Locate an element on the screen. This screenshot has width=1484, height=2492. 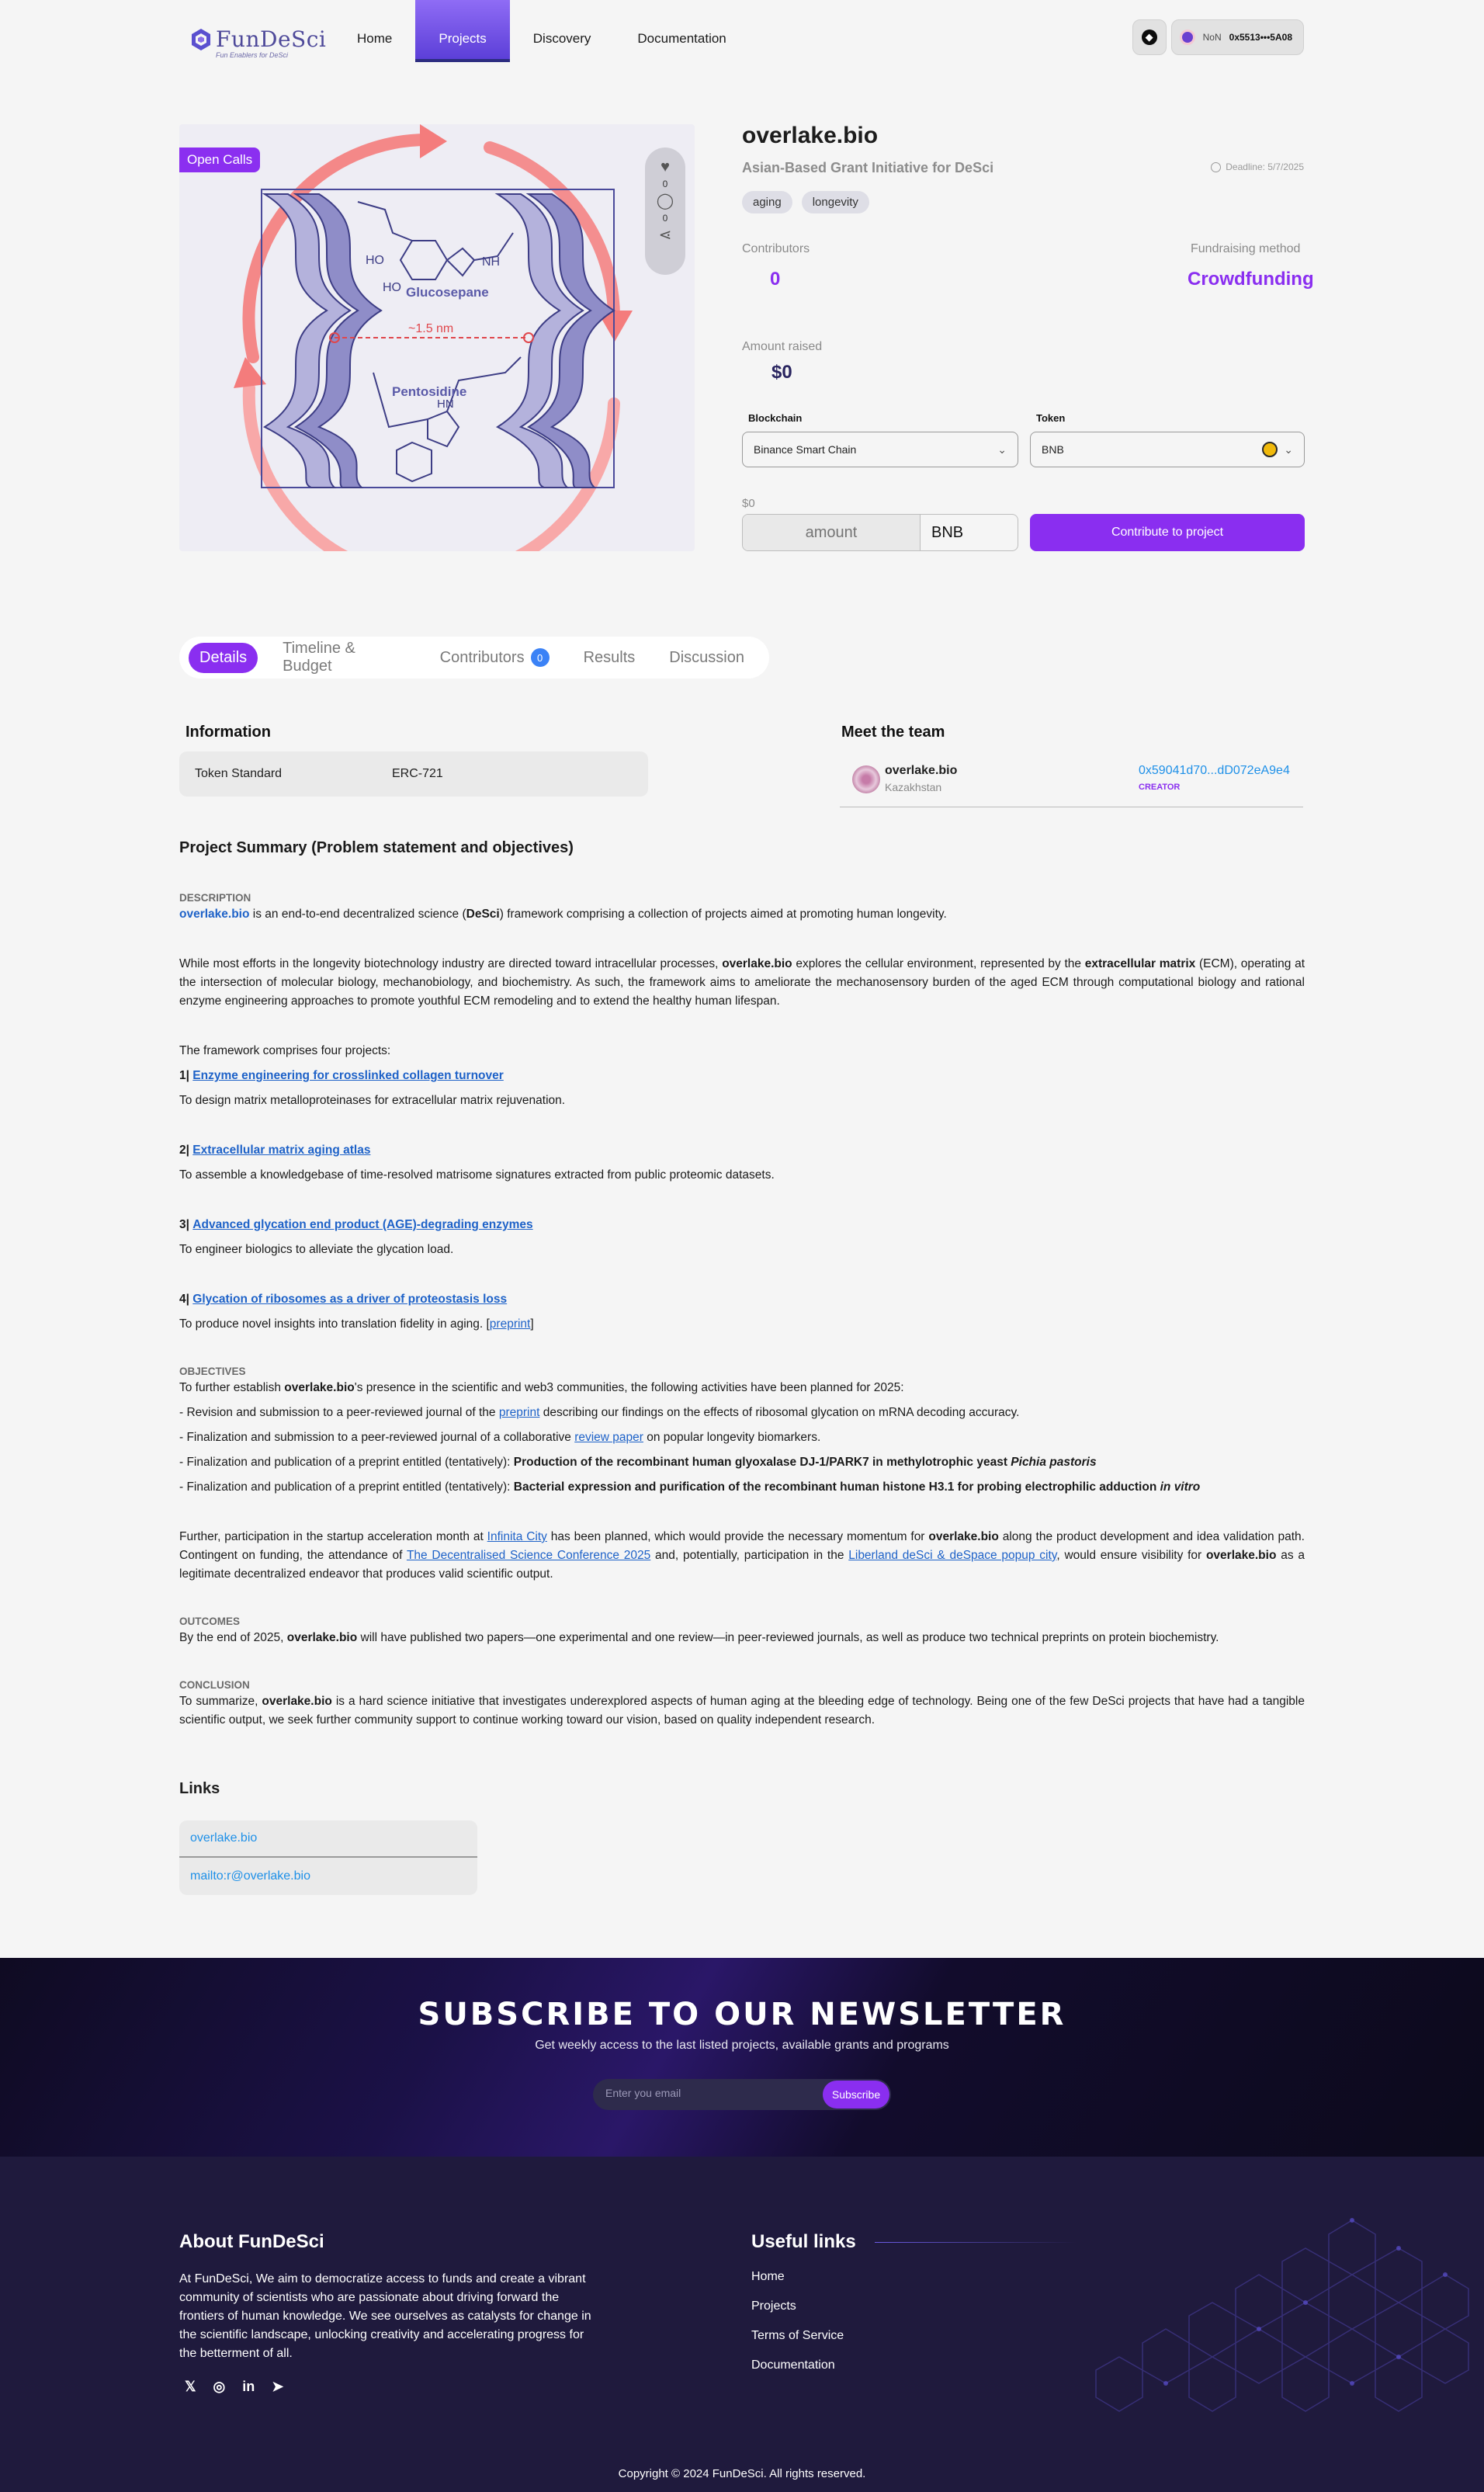
project-2-title: 2| Extracellular matrix aging atlas is located at coordinates (275, 1150).